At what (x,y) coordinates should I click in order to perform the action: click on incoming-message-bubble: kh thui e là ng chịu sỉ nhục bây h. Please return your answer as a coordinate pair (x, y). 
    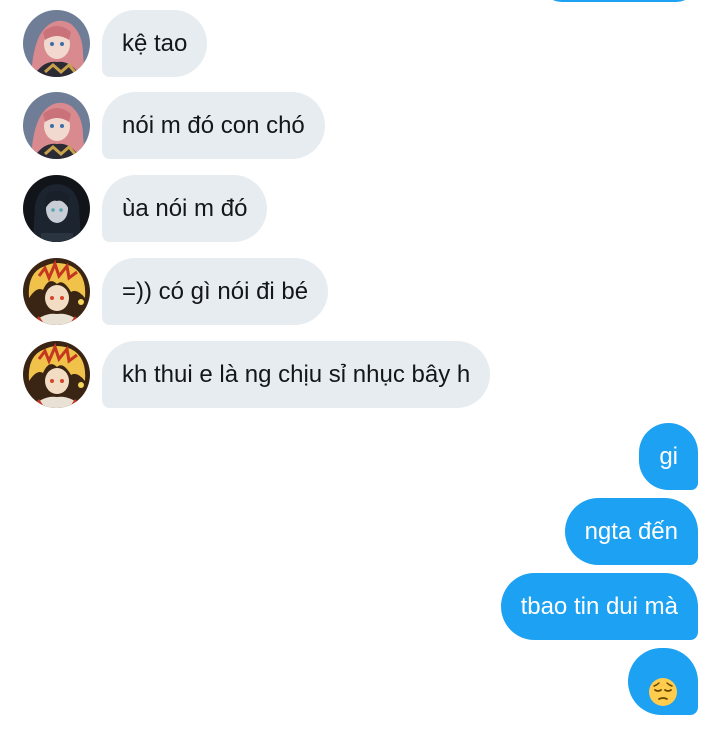
    Looking at the image, I should click on (296, 374).